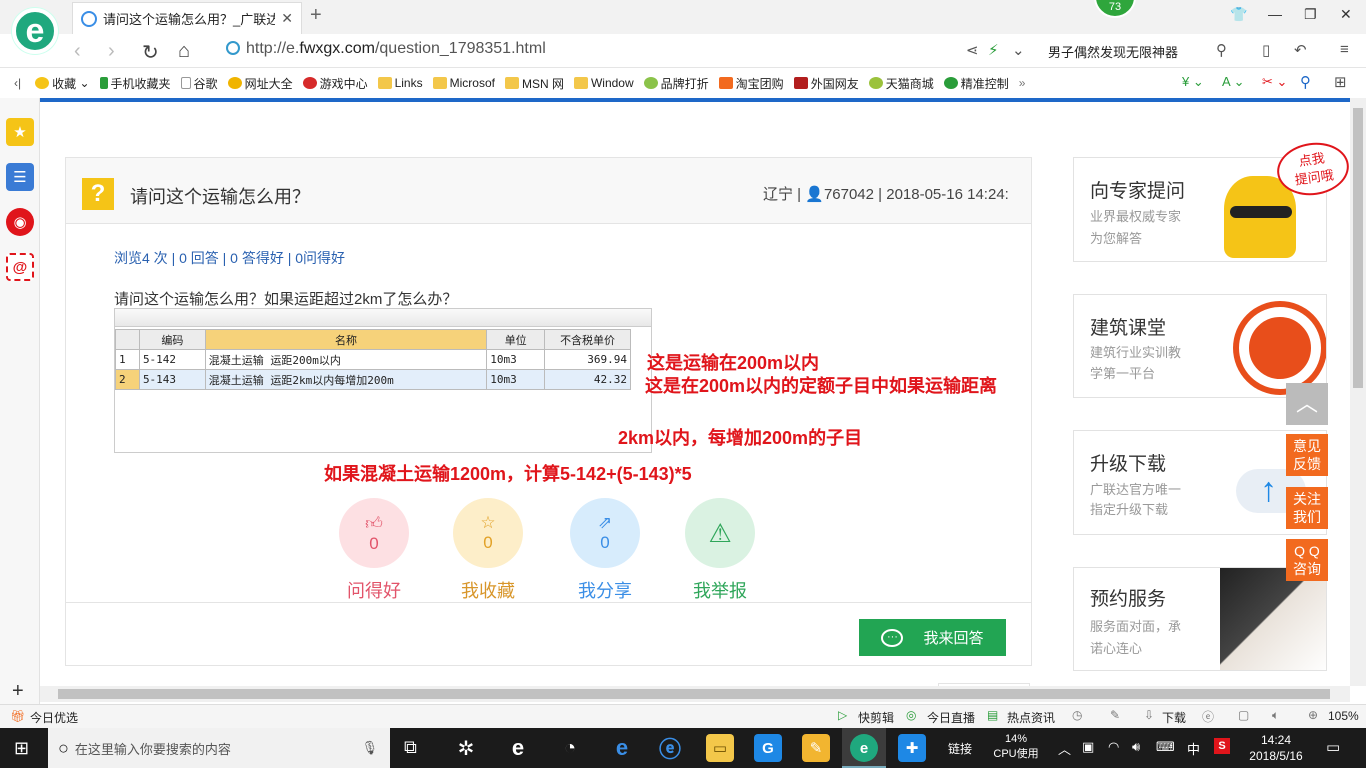 Image resolution: width=1366 pixels, height=768 pixels. Describe the element at coordinates (1238, 14) in the screenshot. I see `shirt-skin-icon: 👕` at that location.